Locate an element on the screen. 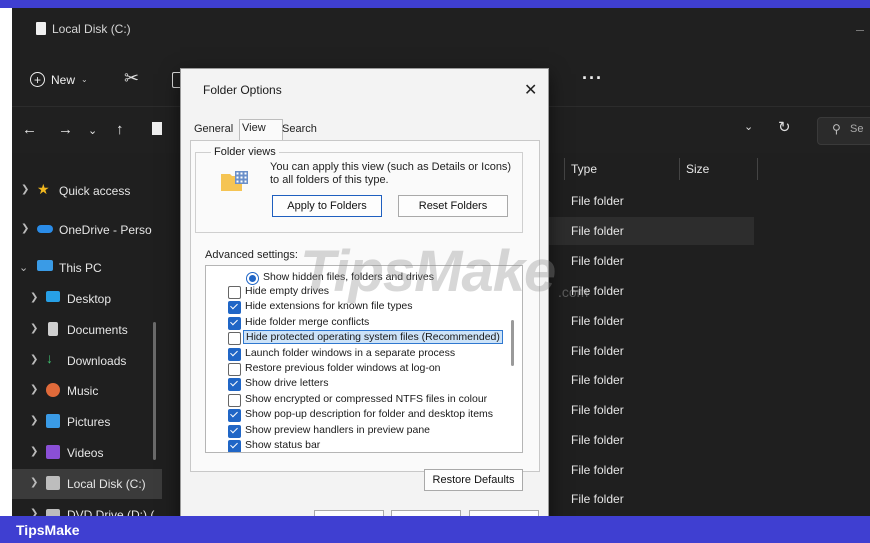 This screenshot has width=870, height=543. sidebar-item-desktop: ❯ Desktop is located at coordinates (87, 299).